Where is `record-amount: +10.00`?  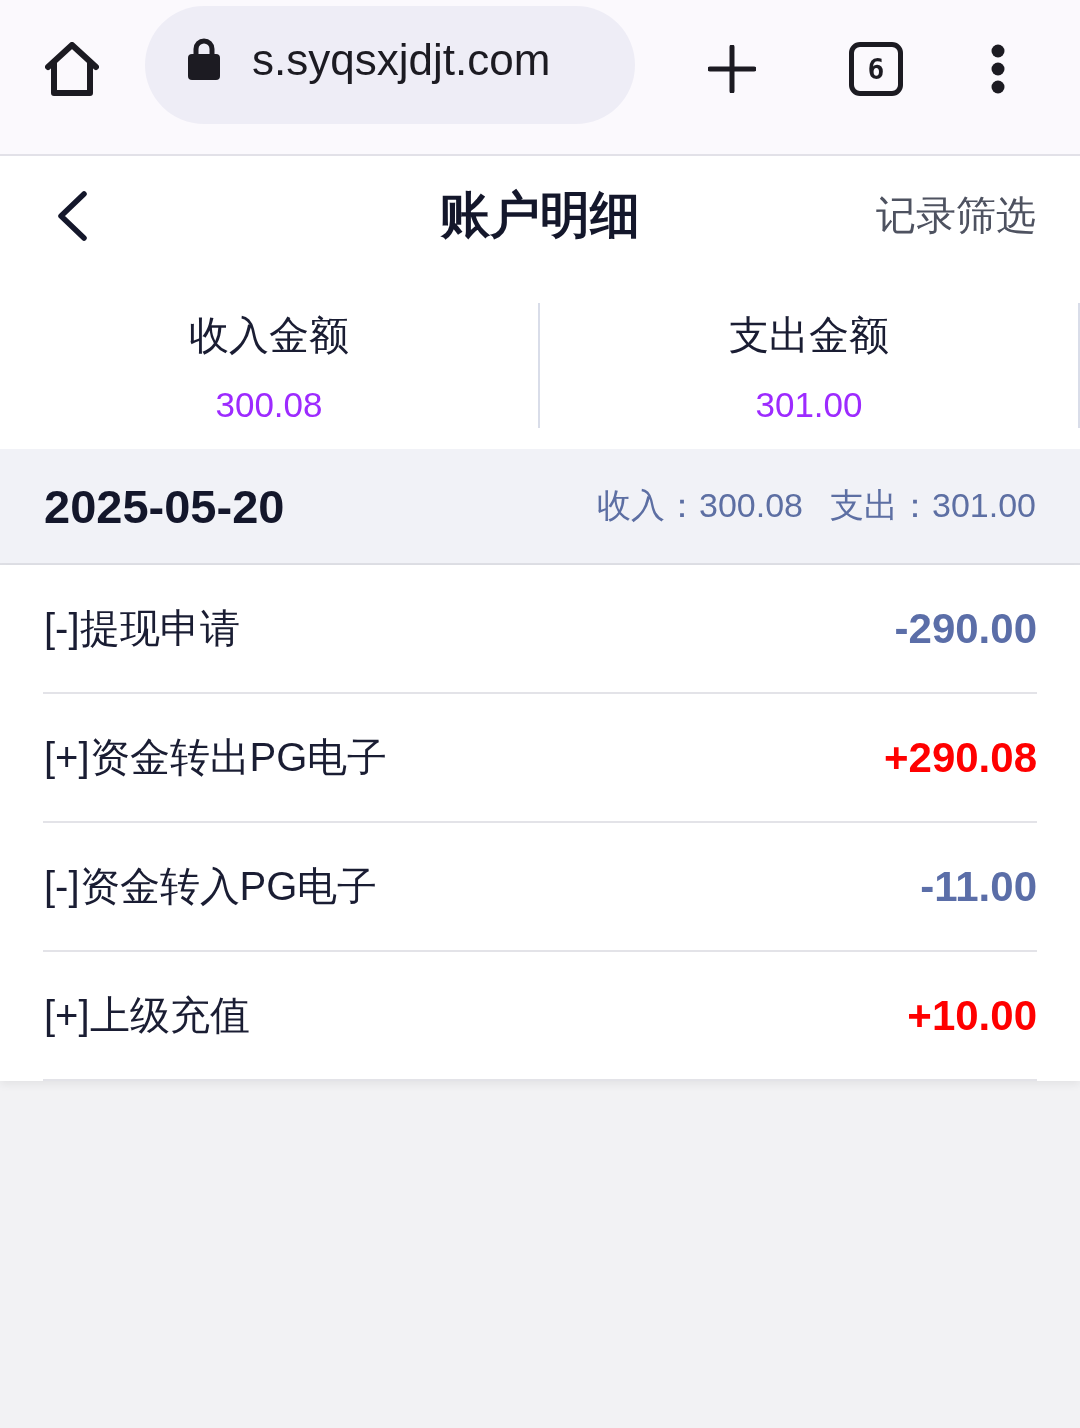
record-amount: +10.00 is located at coordinates (972, 1015).